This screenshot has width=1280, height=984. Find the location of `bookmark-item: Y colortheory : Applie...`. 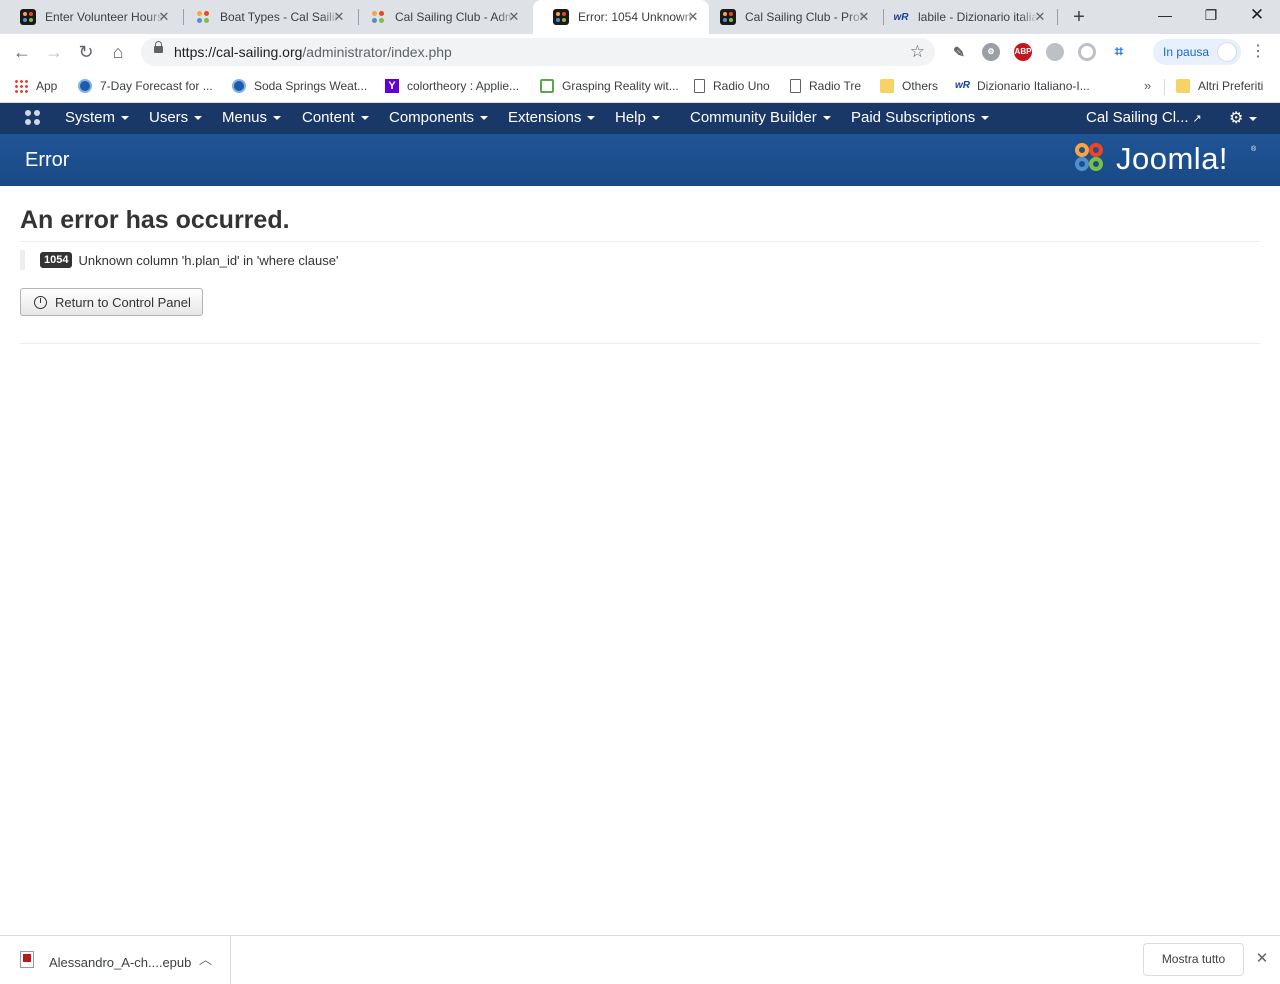

bookmark-item: Y colortheory : Applie... is located at coordinates (452, 86).